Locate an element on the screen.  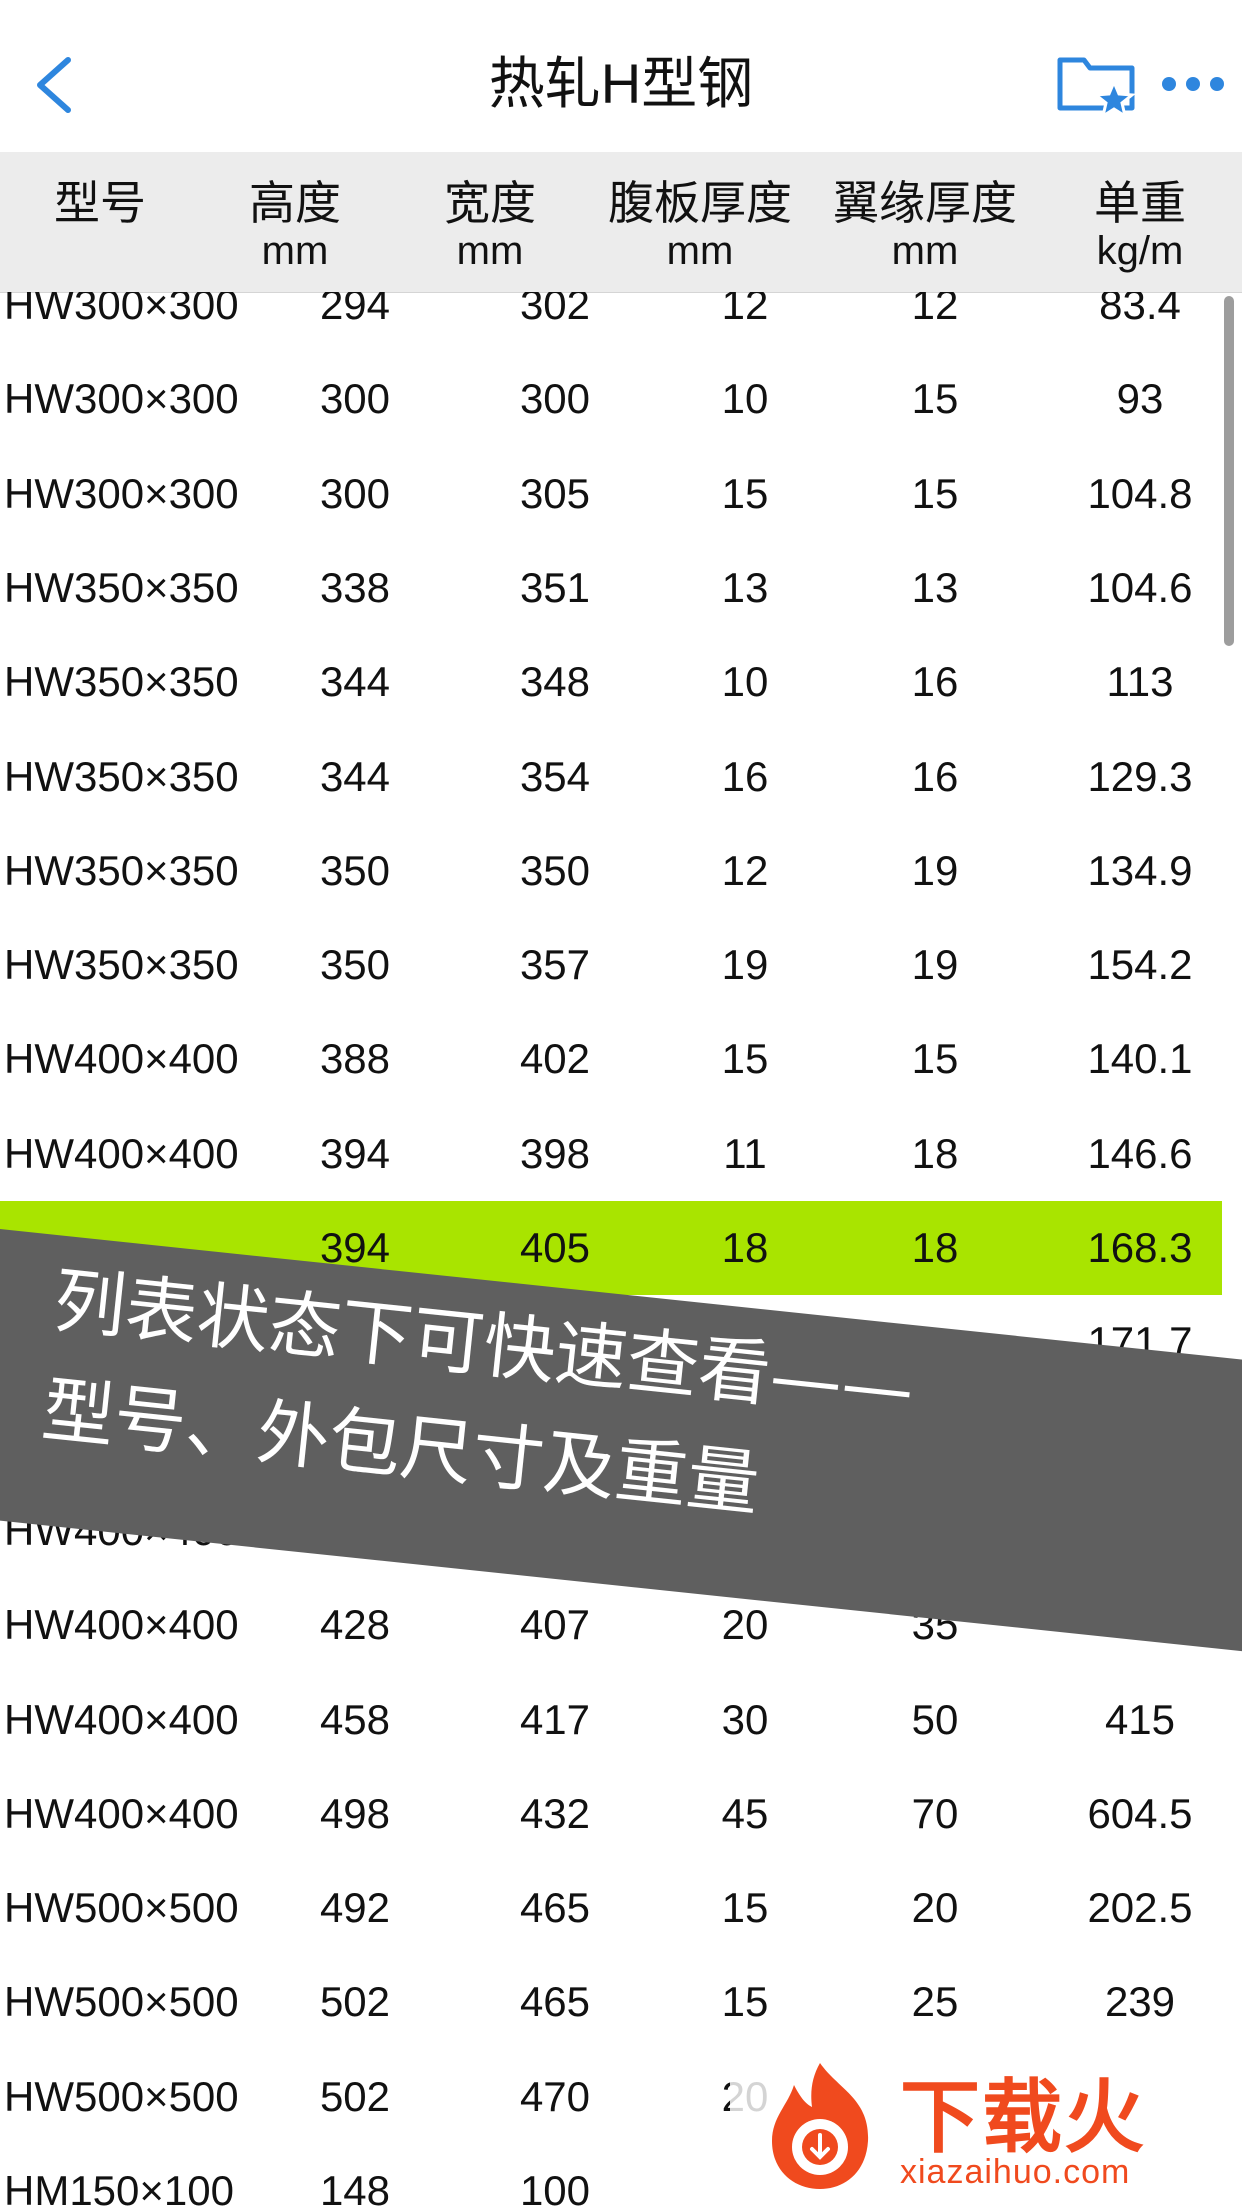
table-row: HW350×350 350 357 19 19 154.2 is located at coordinates (611, 965).